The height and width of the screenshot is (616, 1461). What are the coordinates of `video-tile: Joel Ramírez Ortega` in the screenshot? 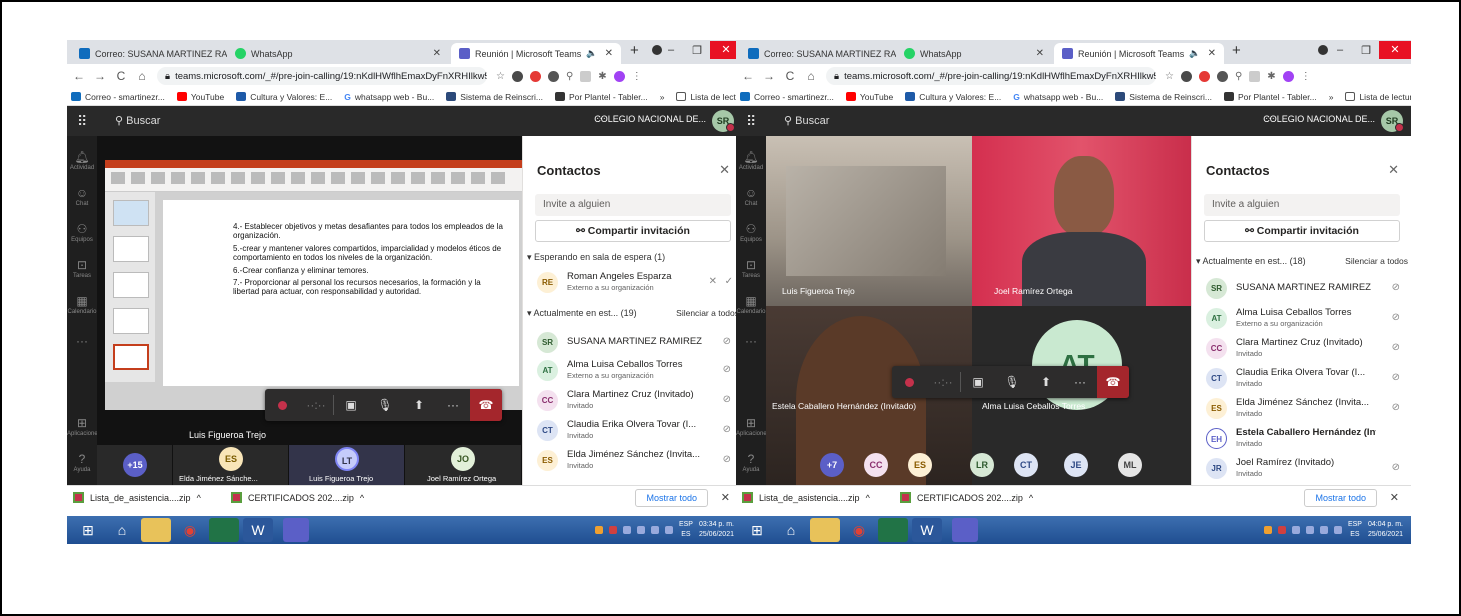 It's located at (1081, 221).